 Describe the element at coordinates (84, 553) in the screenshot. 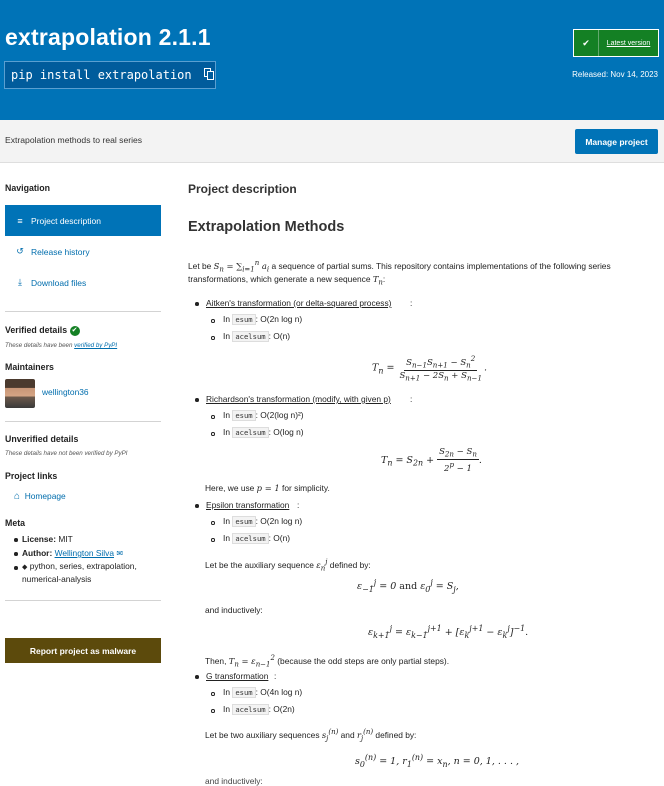

I see `author-link: Wellington Silva` at that location.